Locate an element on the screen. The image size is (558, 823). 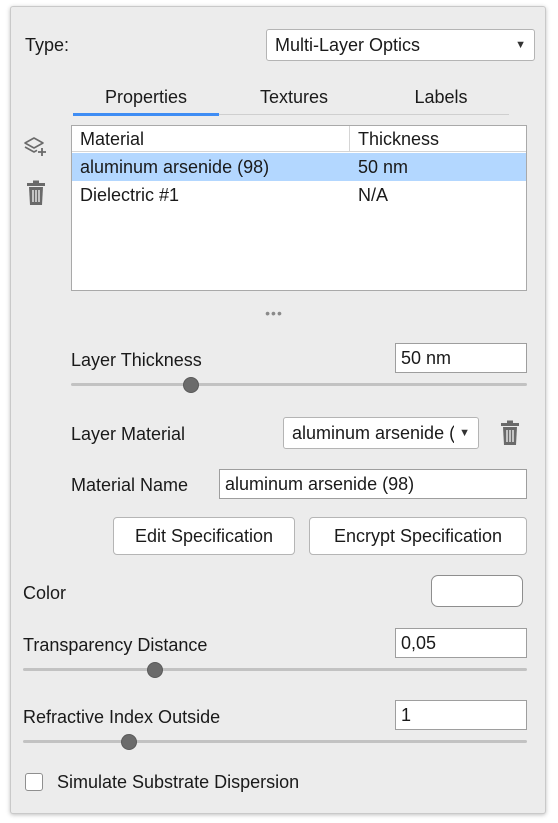
column-header-thickness: Thickness is located at coordinates (437, 139).